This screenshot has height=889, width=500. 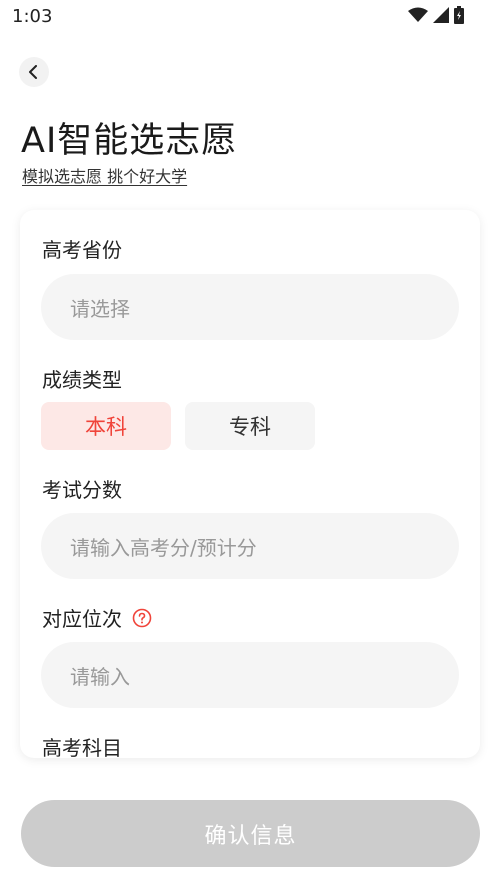 I want to click on rank-placeholder: 请输入, so click(x=100, y=676).